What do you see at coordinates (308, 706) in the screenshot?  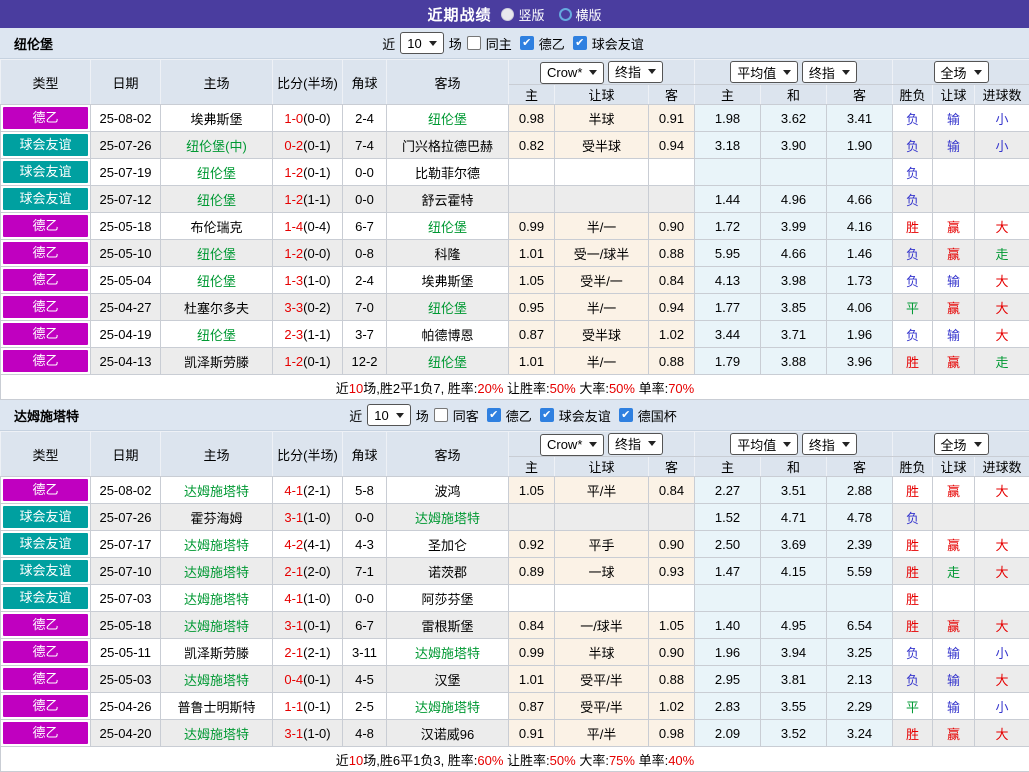 I see `score-cell: 1-1(0-1)` at bounding box center [308, 706].